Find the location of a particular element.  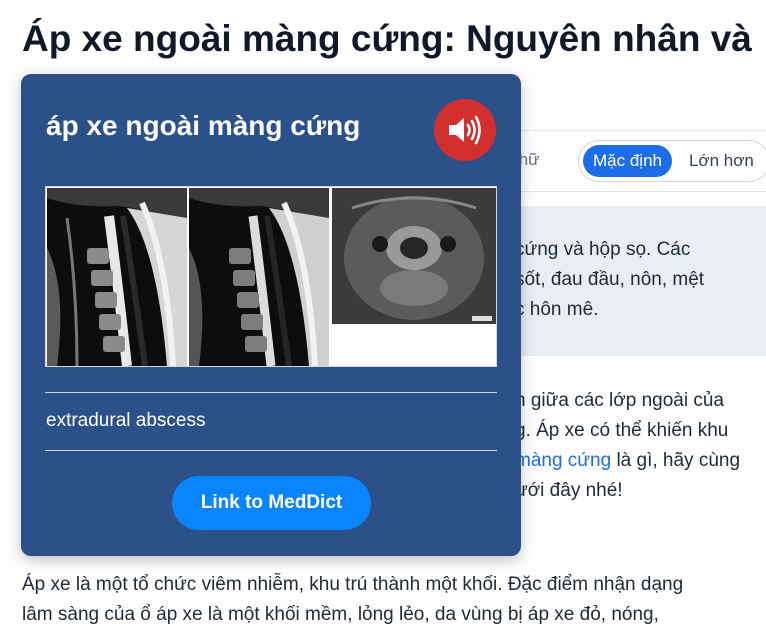

intro-line: g. Áp xe có thể khiến khu is located at coordinates (622, 430).